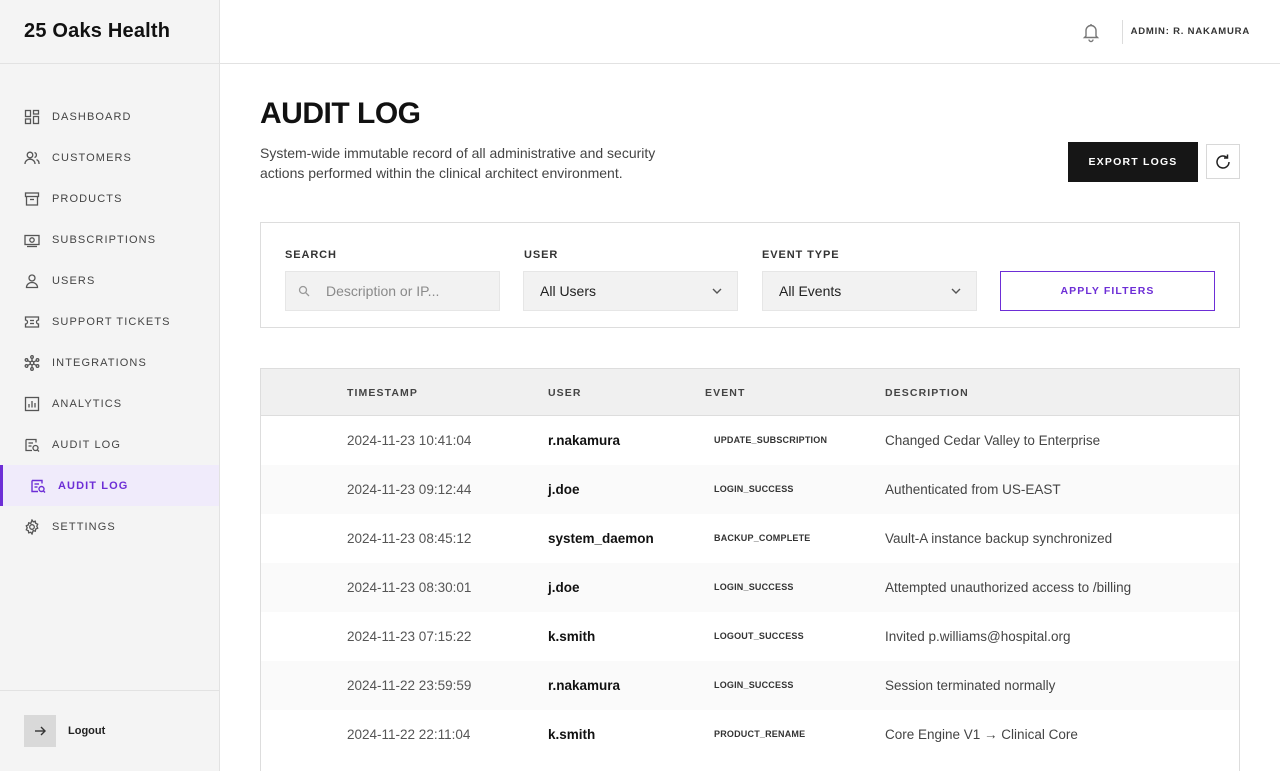 This screenshot has width=1280, height=771. I want to click on sidebar-item-customers: CUSTOMERS, so click(109, 157).